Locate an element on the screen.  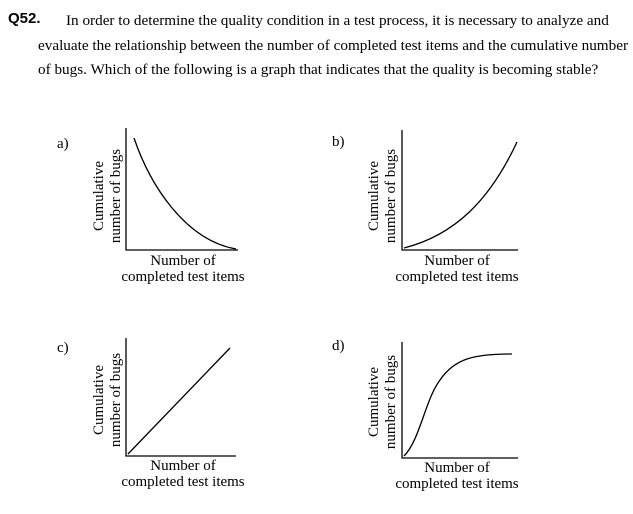
graph-a-xlabel: Number of completed test items is located at coordinates (183, 269).